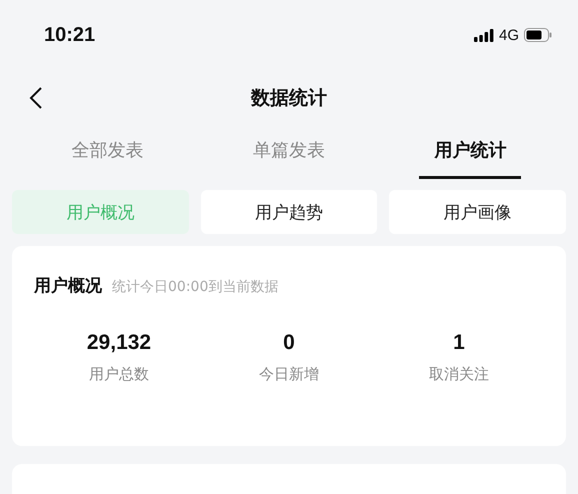  Describe the element at coordinates (459, 343) in the screenshot. I see `stat-value: 1` at that location.